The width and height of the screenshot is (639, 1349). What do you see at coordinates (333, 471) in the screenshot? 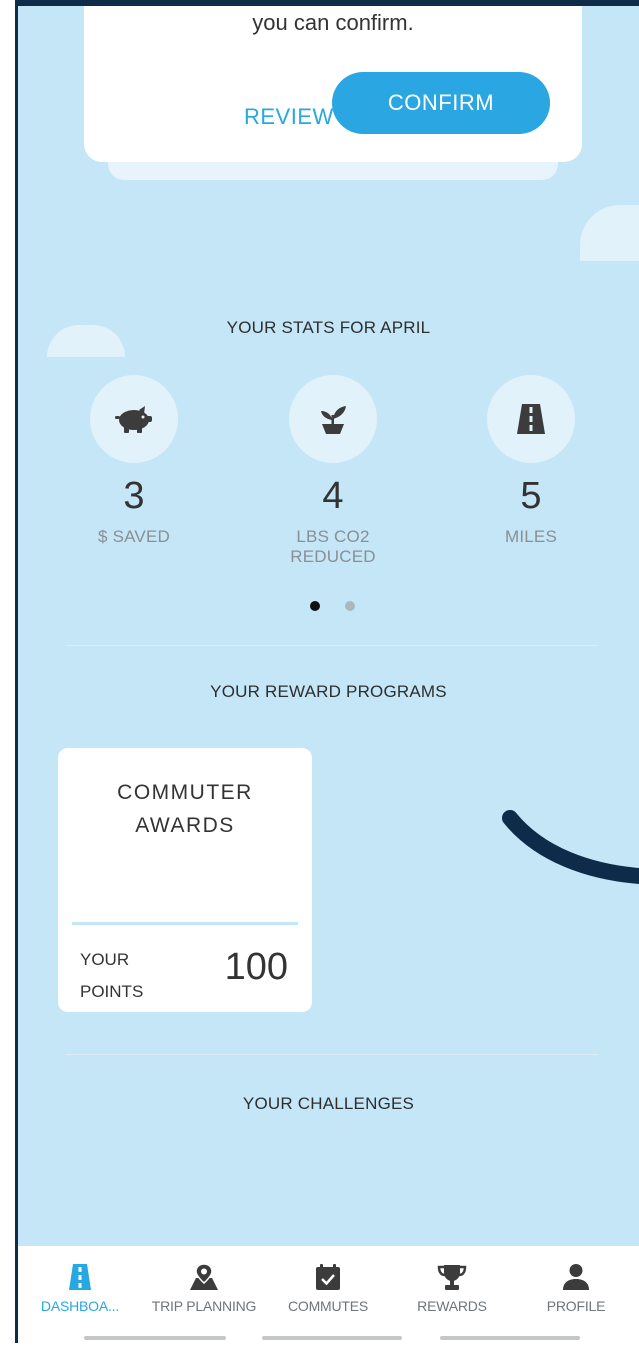
I see `stat-co2-reduced: 4 LBS CO2 REDUCED` at bounding box center [333, 471].